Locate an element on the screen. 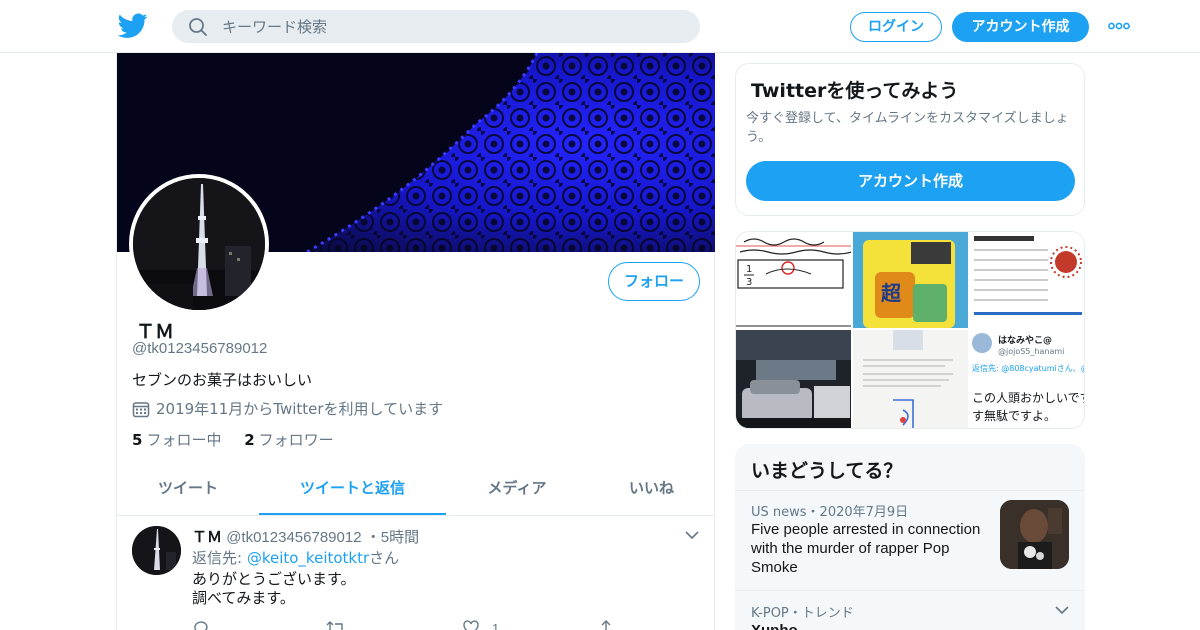 The height and width of the screenshot is (630, 1200). profile-join-date: 2019年11月からTwitterを利用しています is located at coordinates (287, 408).